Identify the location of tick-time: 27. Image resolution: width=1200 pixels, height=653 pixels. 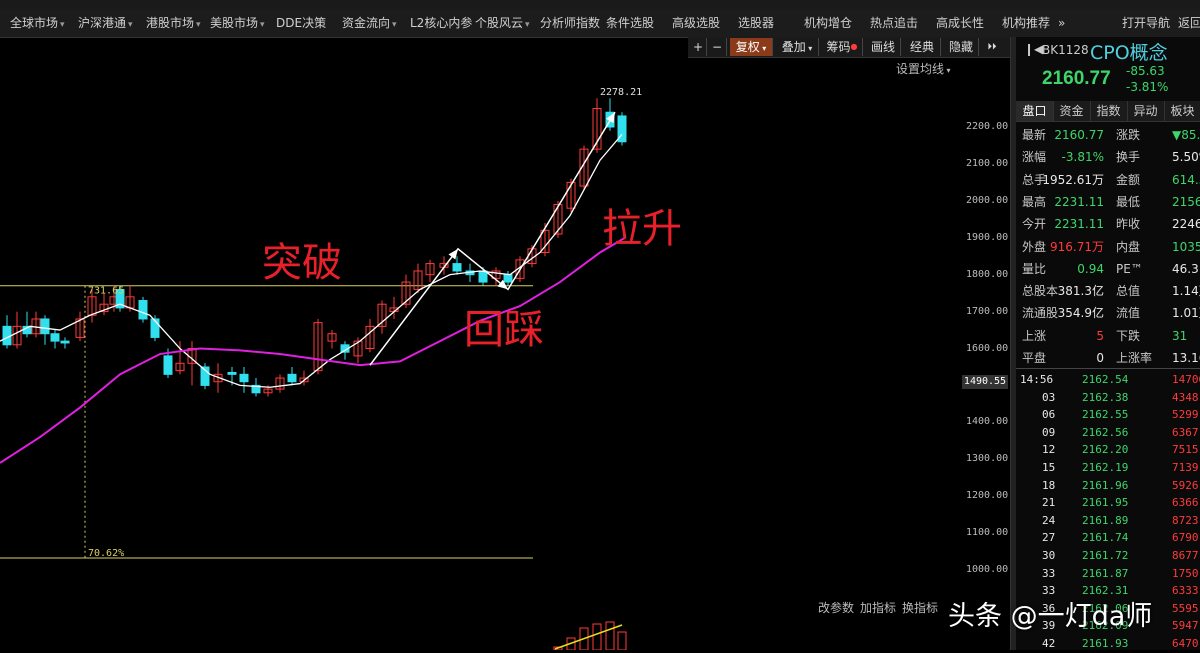
(1049, 538).